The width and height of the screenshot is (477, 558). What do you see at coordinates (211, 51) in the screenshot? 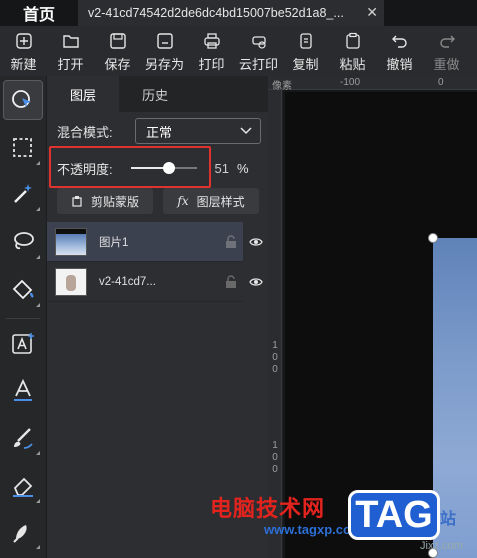
I see `print-button: 打印` at bounding box center [211, 51].